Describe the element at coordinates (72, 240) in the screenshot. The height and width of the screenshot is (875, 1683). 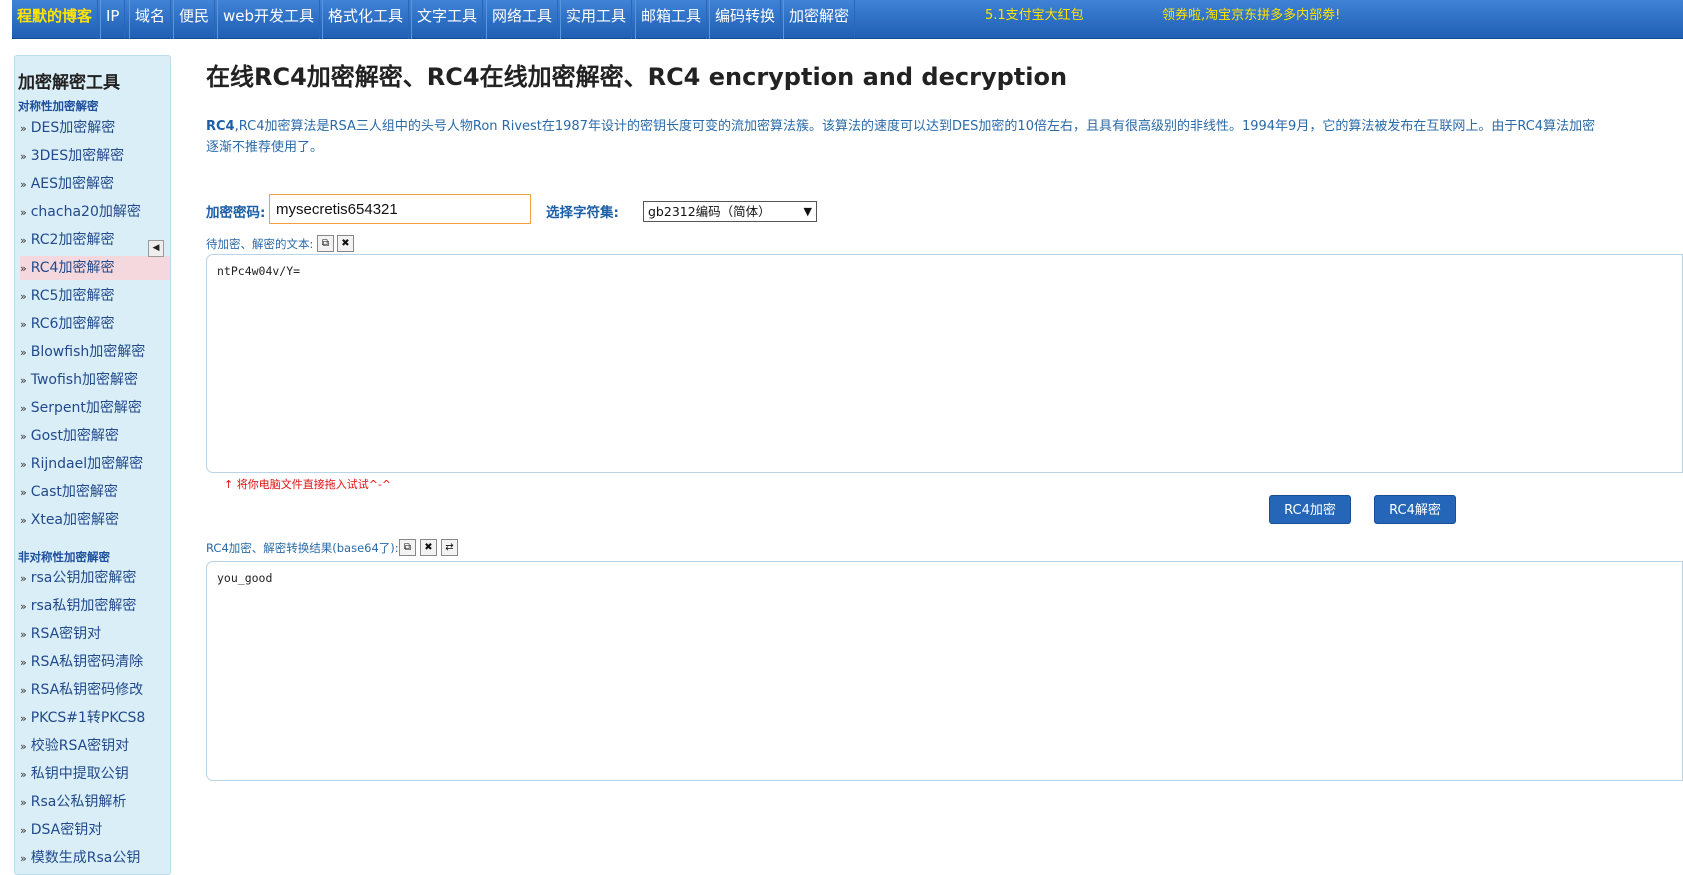
I see `sidebar-item-label: RC2加密解密` at that location.